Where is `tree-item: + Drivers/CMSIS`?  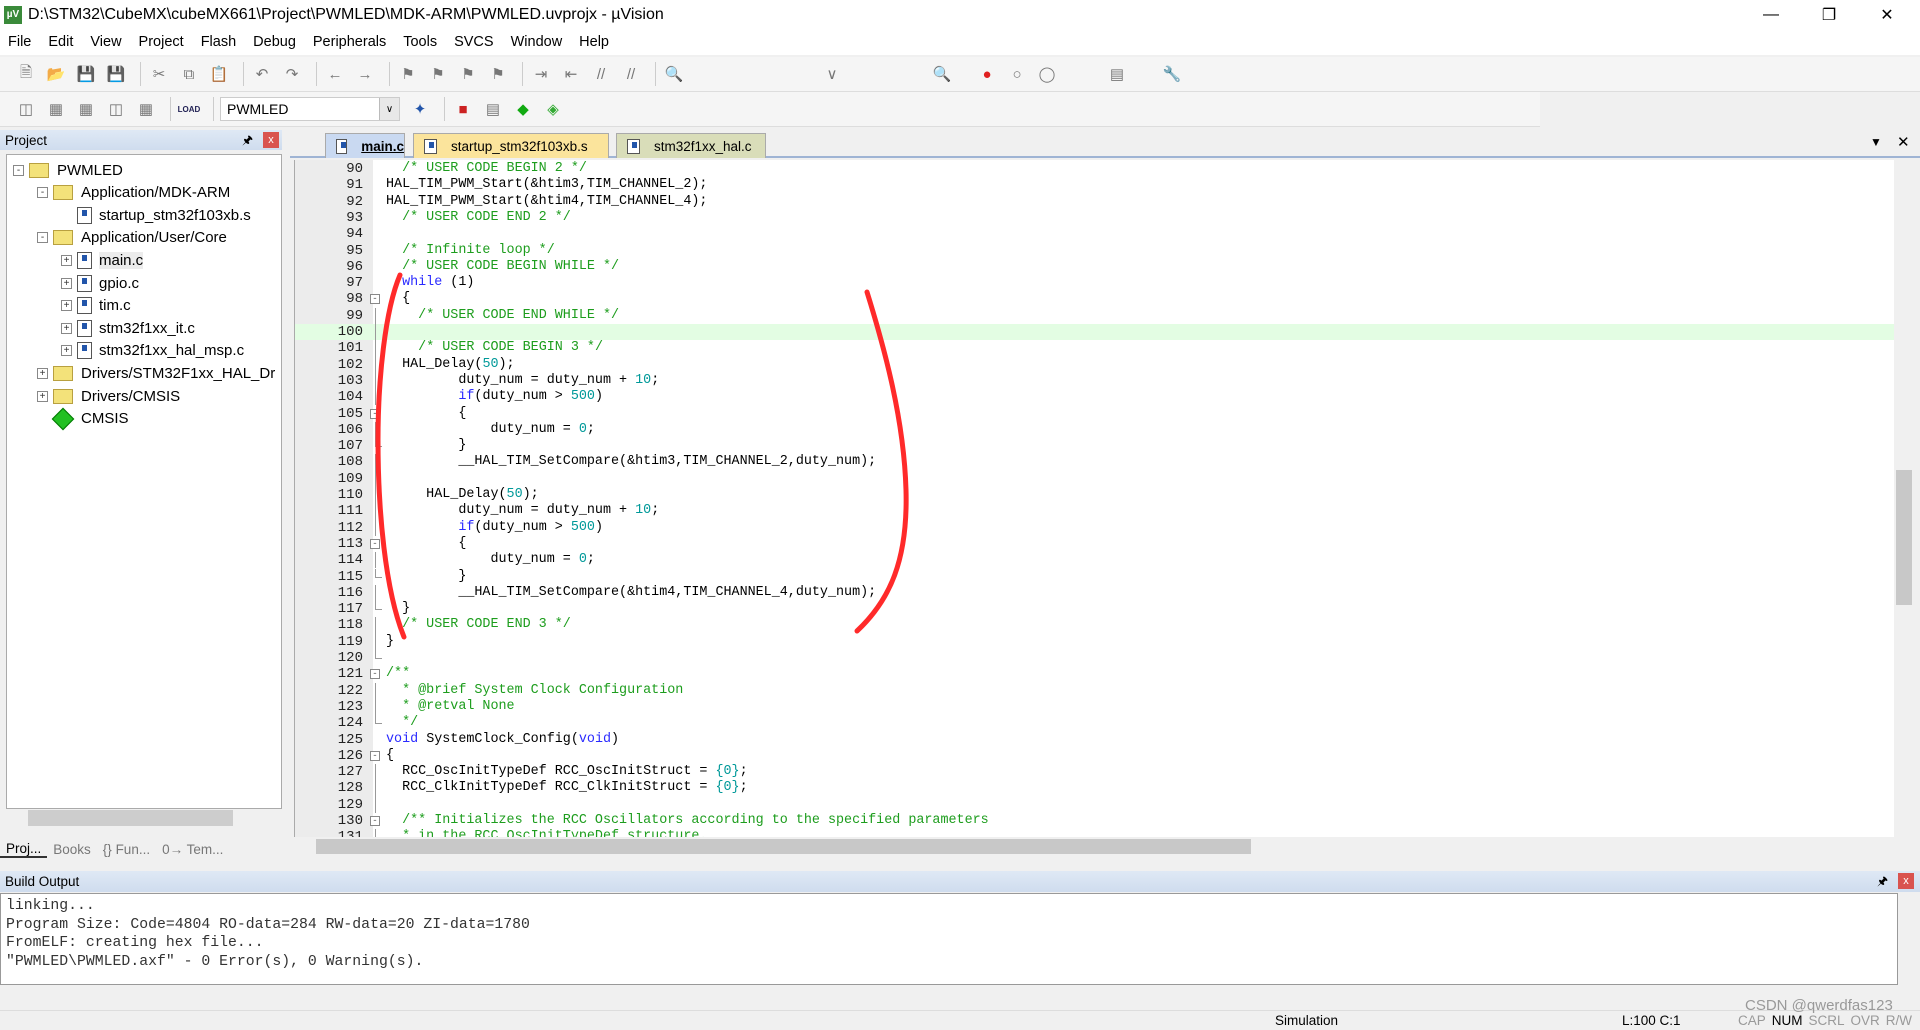
tree-item: + Drivers/CMSIS is located at coordinates (108, 396).